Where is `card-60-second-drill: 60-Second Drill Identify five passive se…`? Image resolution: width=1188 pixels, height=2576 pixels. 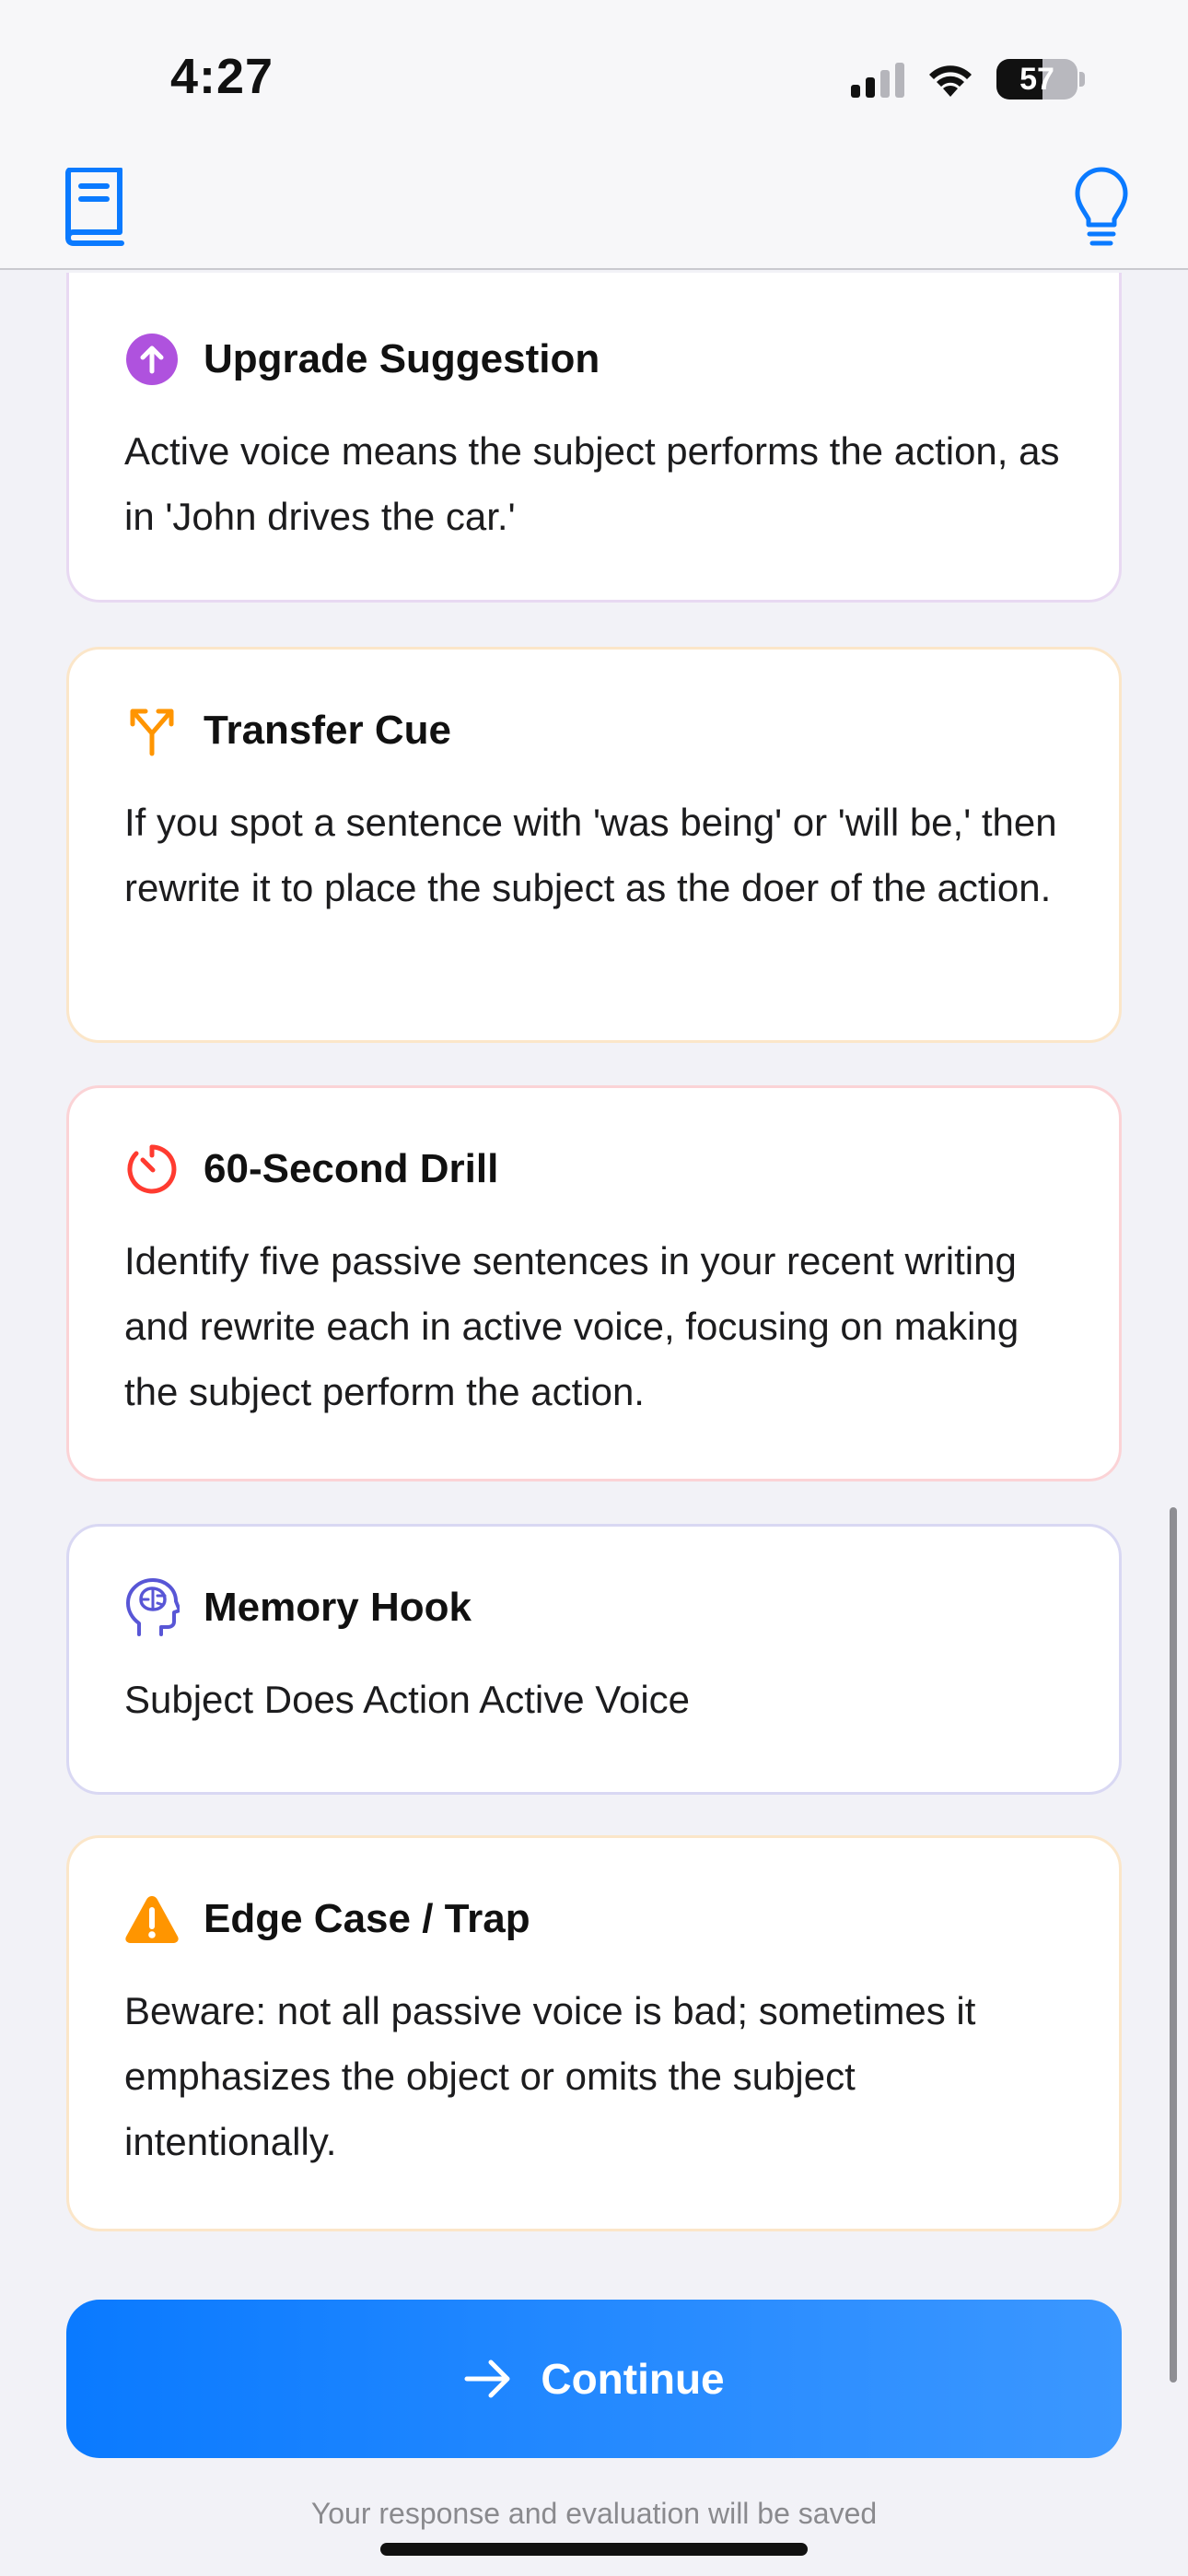 card-60-second-drill: 60-Second Drill Identify five passive se… is located at coordinates (594, 1283).